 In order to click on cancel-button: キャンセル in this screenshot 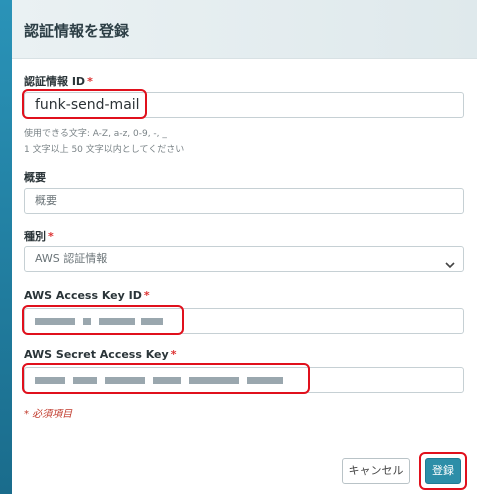, I will do `click(376, 471)`.